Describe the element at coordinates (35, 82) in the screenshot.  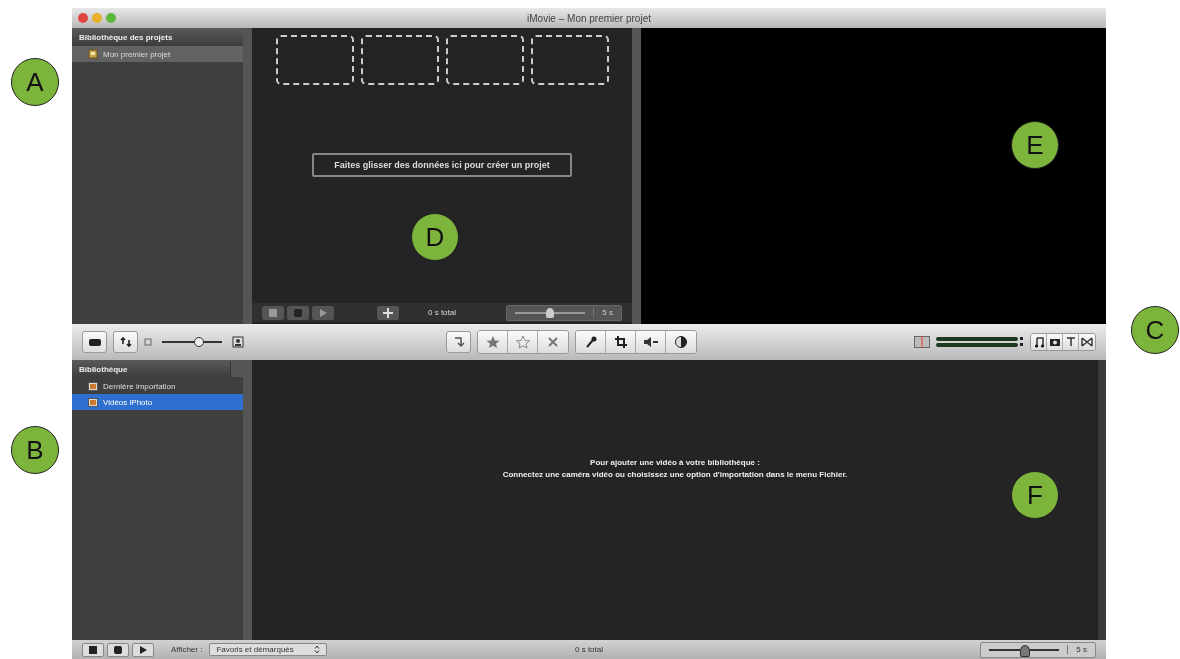
I see `callout-label: A` at that location.